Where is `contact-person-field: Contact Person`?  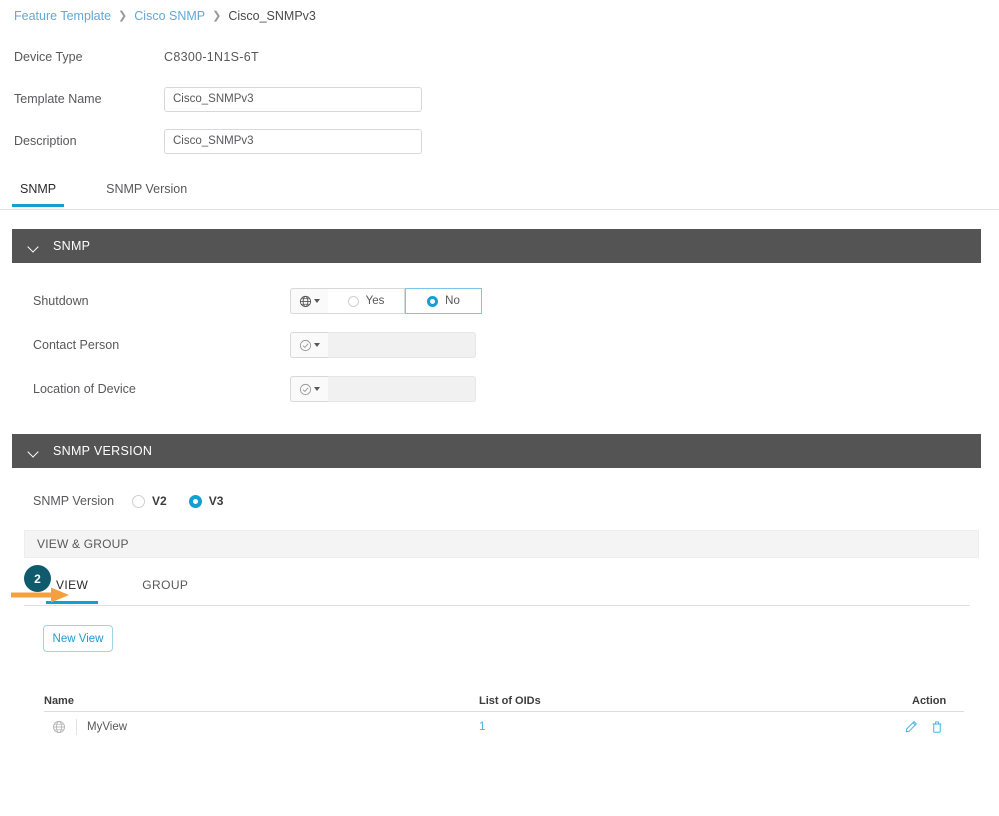 contact-person-field: Contact Person is located at coordinates (238, 345).